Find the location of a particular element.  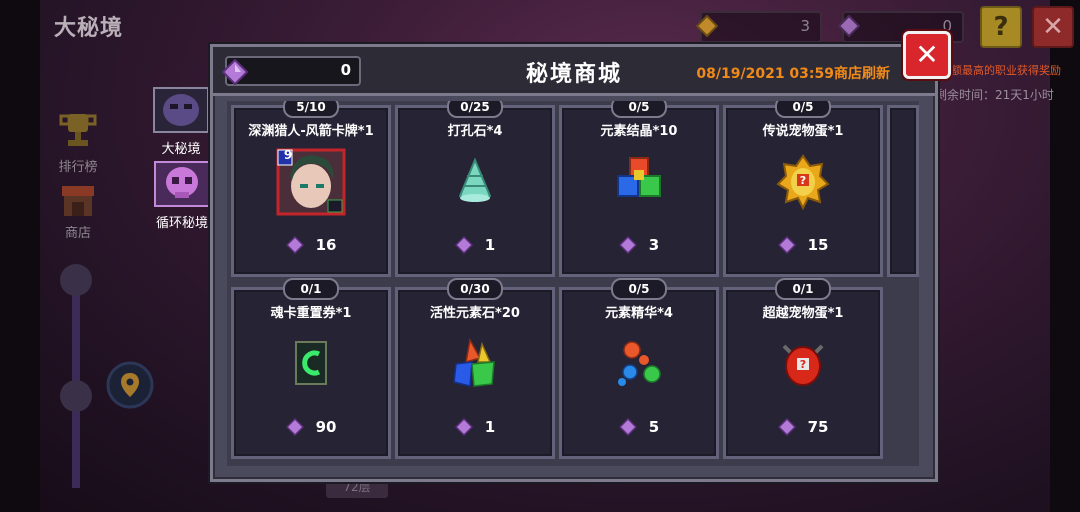

legendary-pet-egg-icon: ? is located at coordinates (803, 182).